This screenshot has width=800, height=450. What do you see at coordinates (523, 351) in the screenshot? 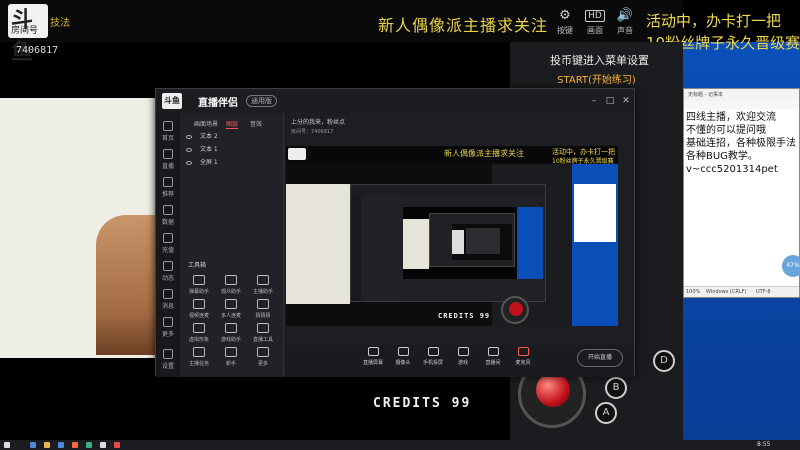
I see `microphone-icon` at bounding box center [523, 351].